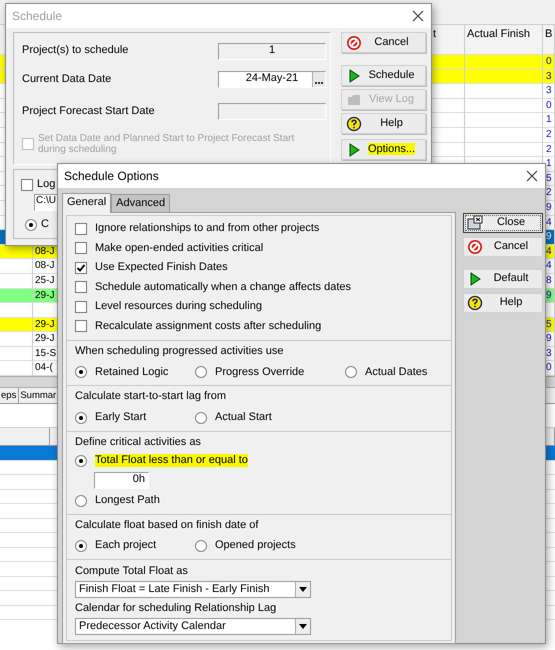 This screenshot has height=650, width=555. I want to click on checkbox-label: Level resources during scheduling, so click(178, 307).